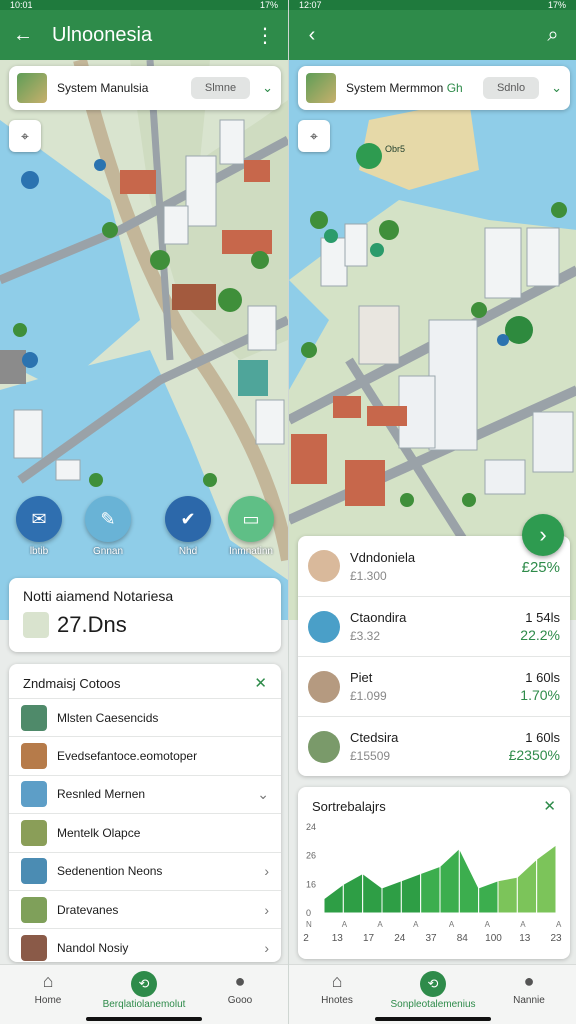 This screenshot has width=576, height=1024. Describe the element at coordinates (337, 1000) in the screenshot. I see `nav-label: Hnotes` at that location.